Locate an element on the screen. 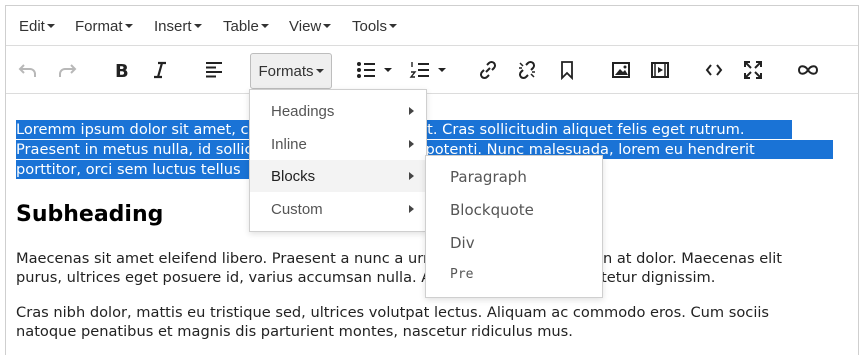 This screenshot has width=865, height=355. redo-icon is located at coordinates (67, 70).